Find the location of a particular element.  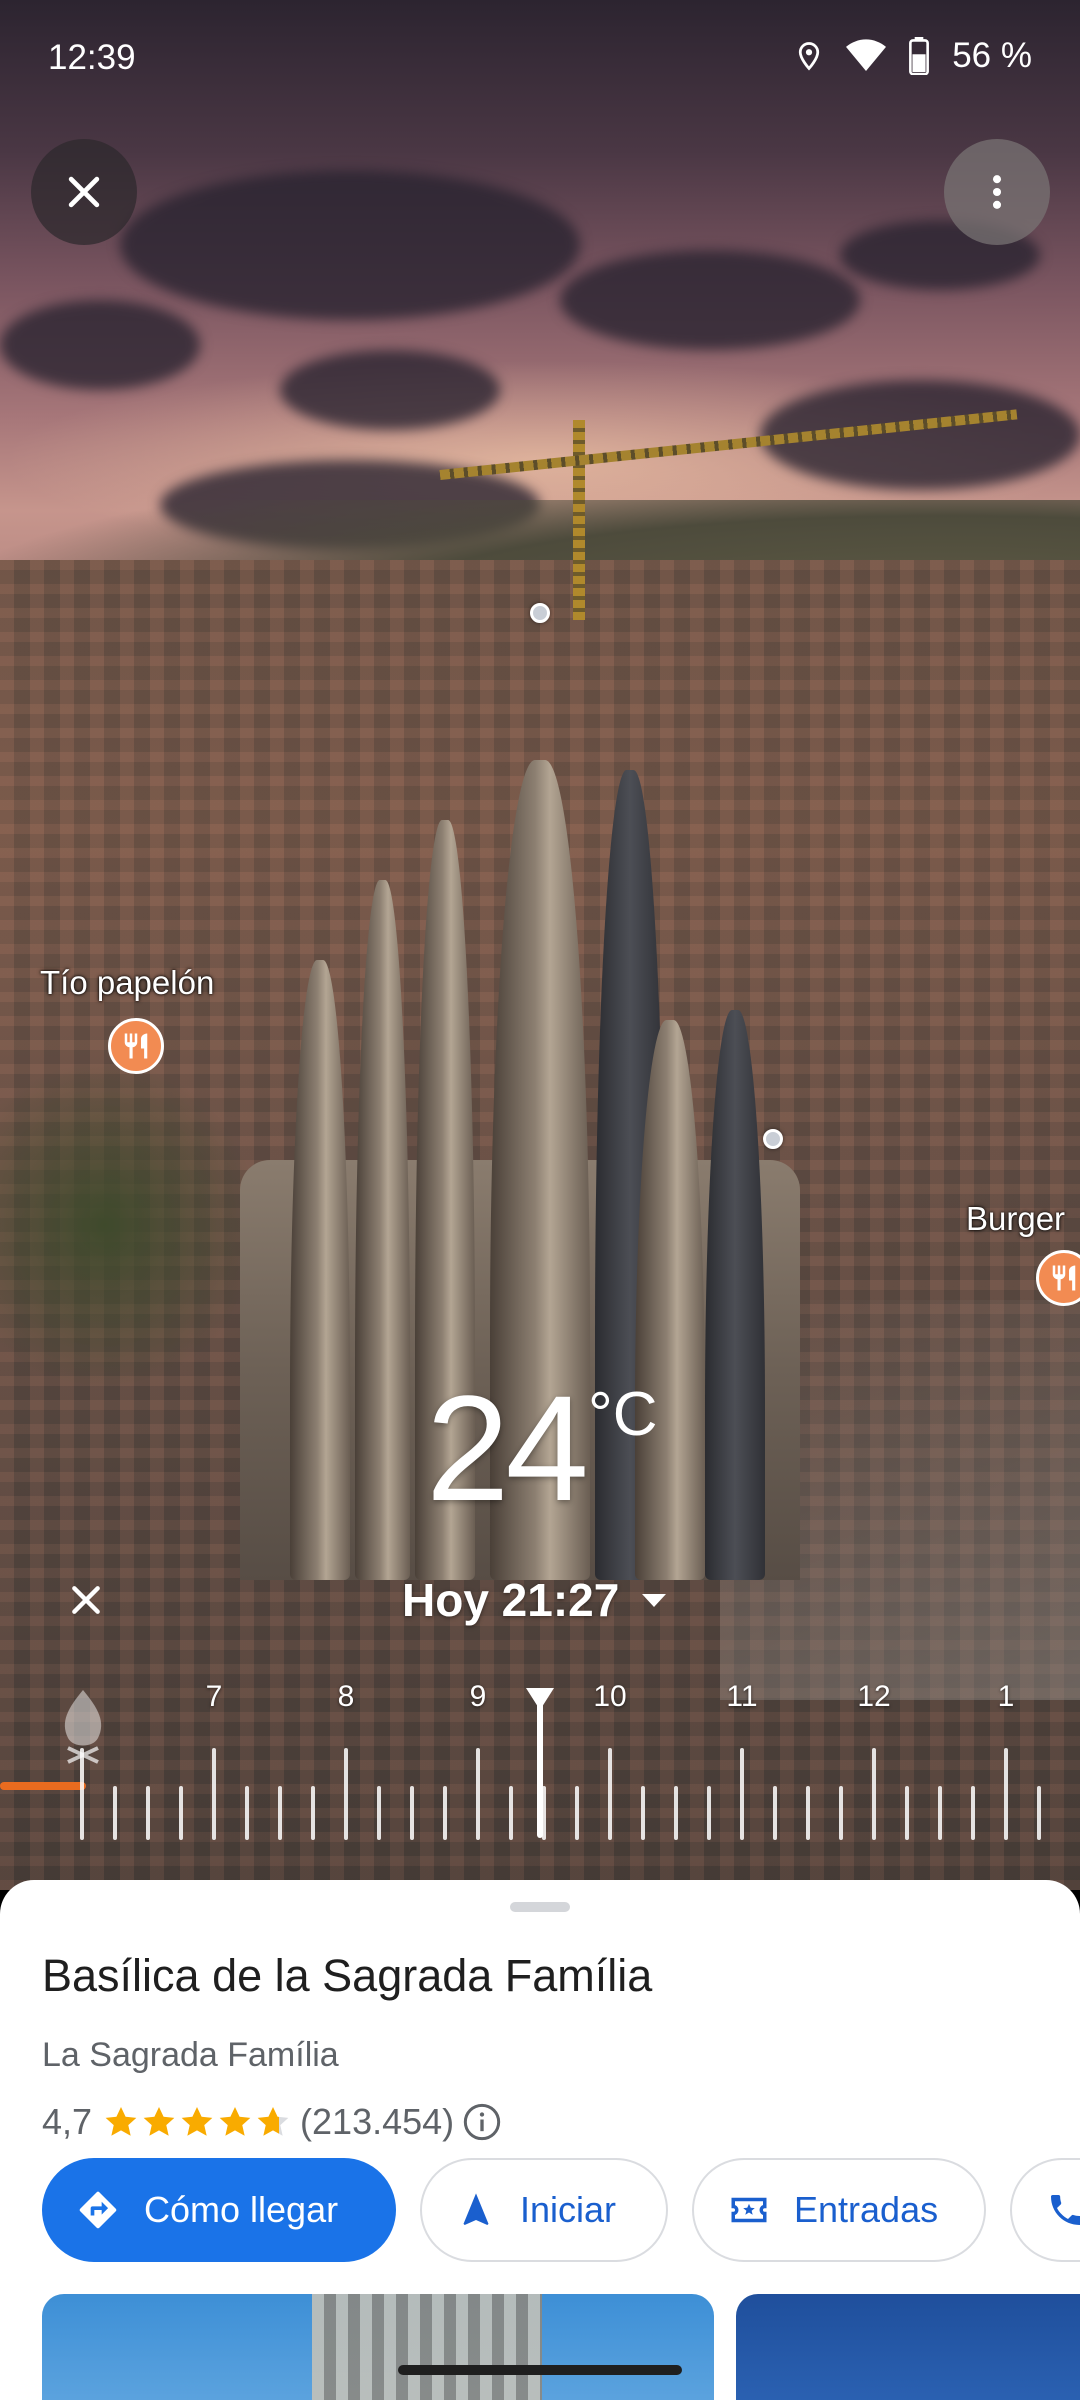

rating-row: 4,7 (213.454) is located at coordinates (272, 2122).